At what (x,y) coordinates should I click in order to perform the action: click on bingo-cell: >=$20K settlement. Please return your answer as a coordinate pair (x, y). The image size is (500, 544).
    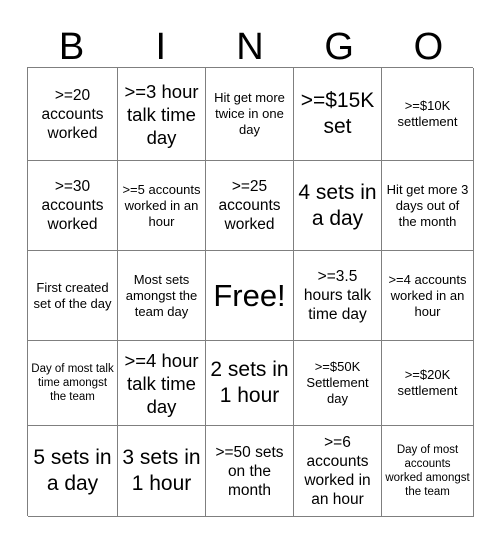
    Looking at the image, I should click on (428, 383).